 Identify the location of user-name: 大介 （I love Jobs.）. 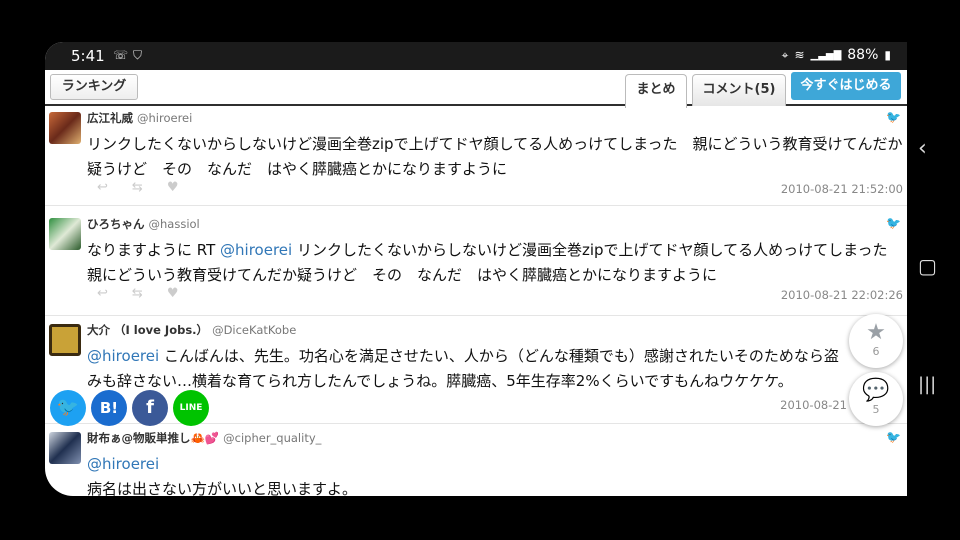
(147, 330).